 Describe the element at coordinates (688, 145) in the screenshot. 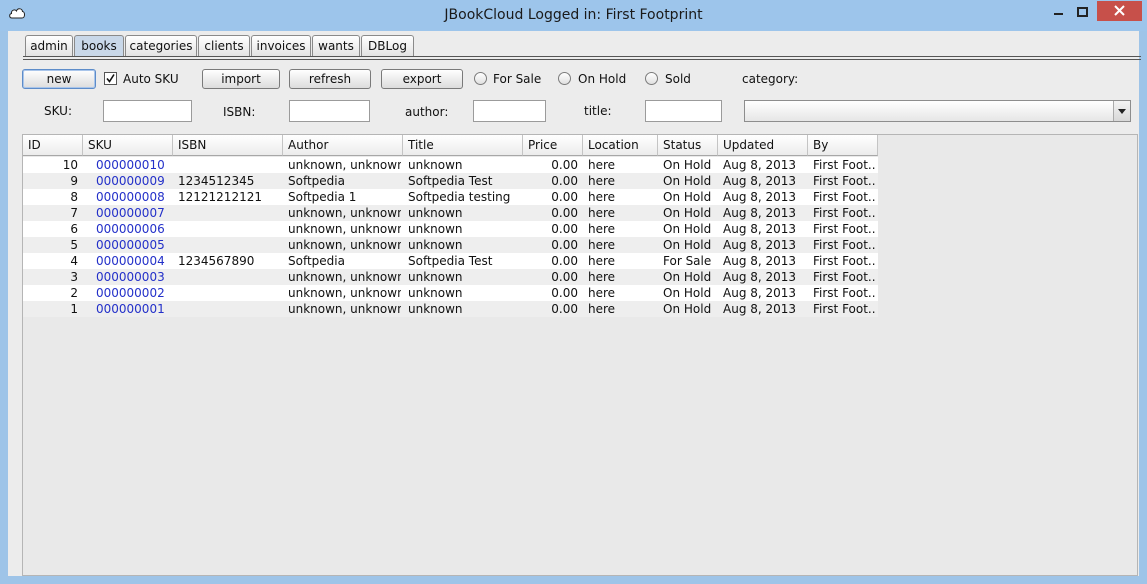

I see `column-header-status: Status` at that location.